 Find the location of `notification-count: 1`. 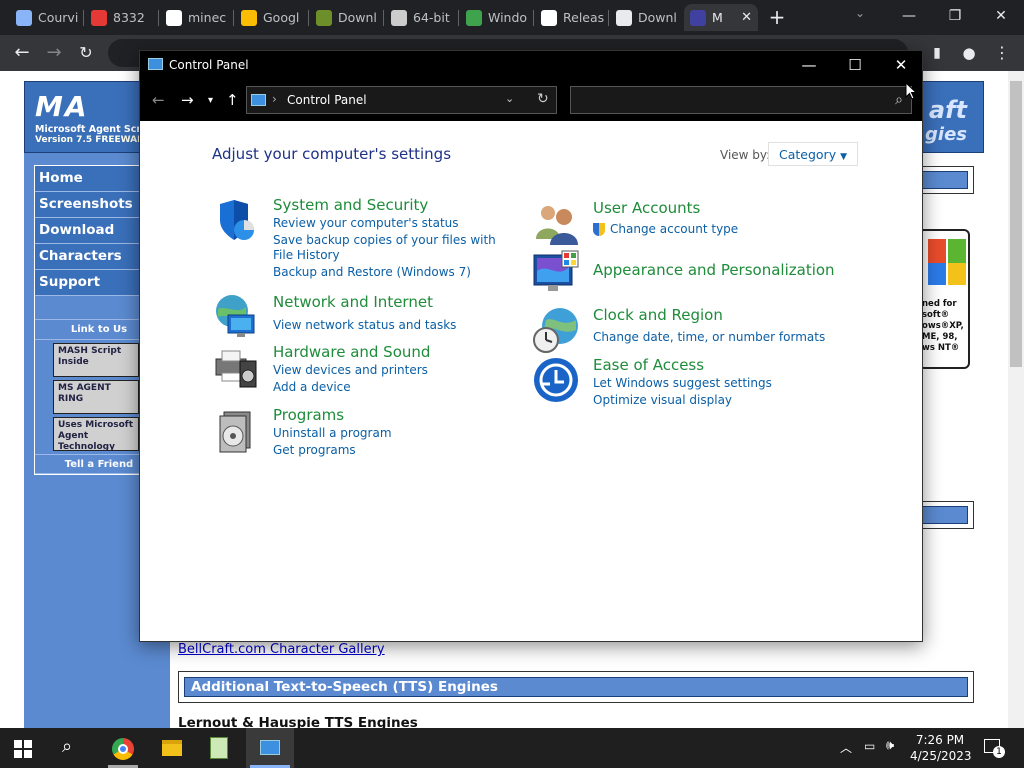

notification-count: 1 is located at coordinates (999, 752).